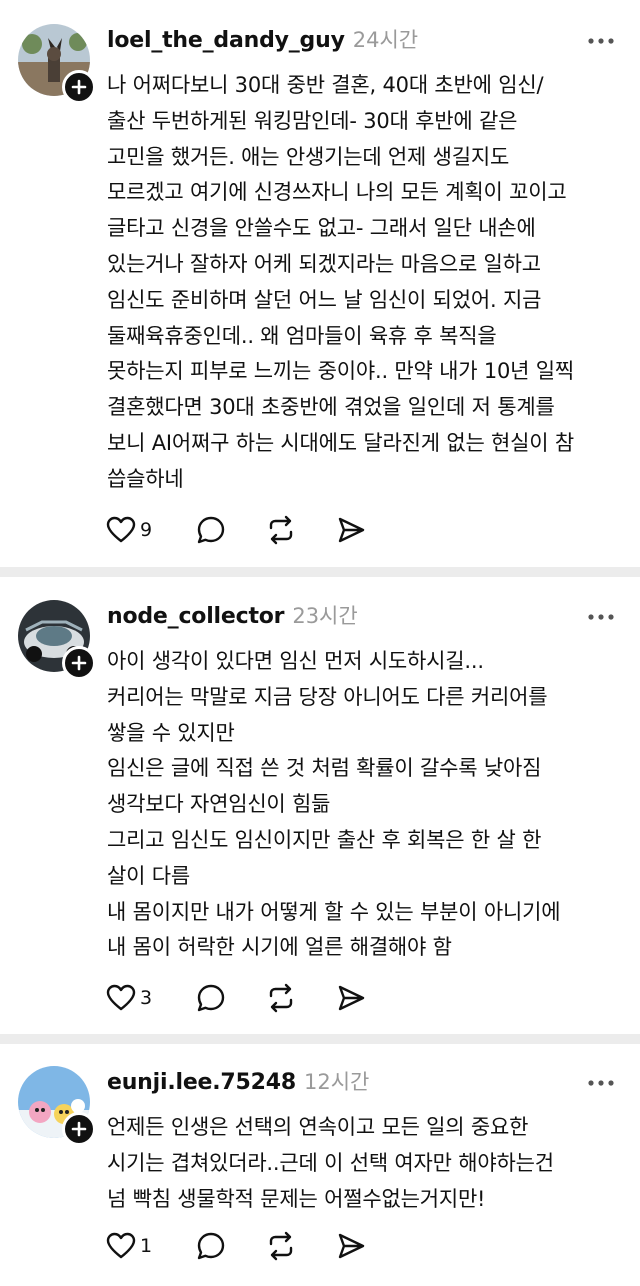 The height and width of the screenshot is (1286, 640). Describe the element at coordinates (308, 156) in the screenshot. I see `comment-line: 고민을 했거든. 애는 안생기는데 언제 생길지도` at that location.